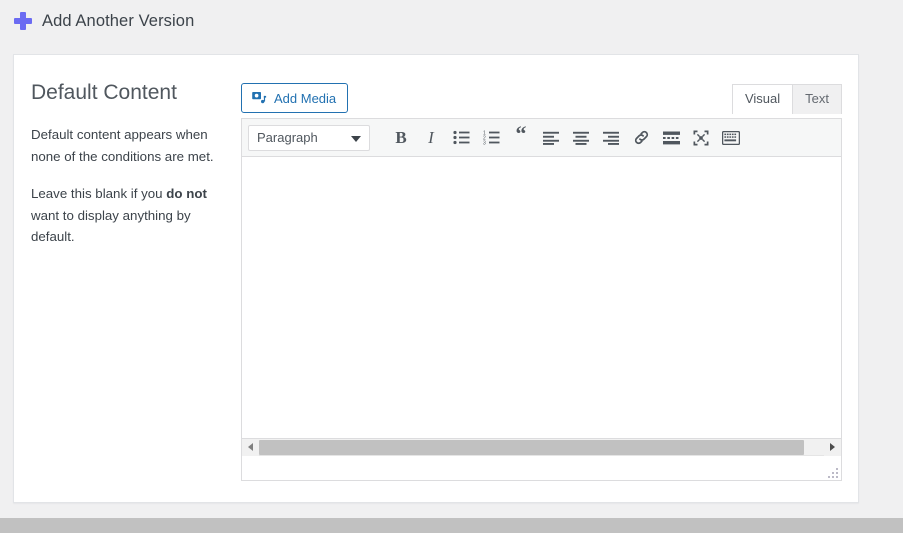 This screenshot has height=533, width=903. I want to click on page-title: Default Content, so click(104, 92).